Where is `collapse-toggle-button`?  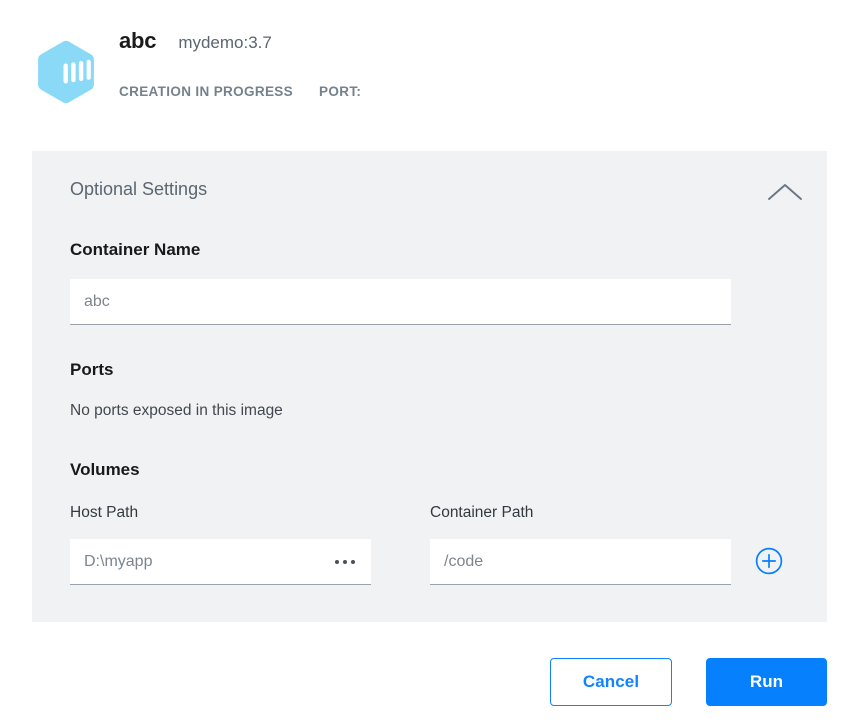
collapse-toggle-button is located at coordinates (785, 193).